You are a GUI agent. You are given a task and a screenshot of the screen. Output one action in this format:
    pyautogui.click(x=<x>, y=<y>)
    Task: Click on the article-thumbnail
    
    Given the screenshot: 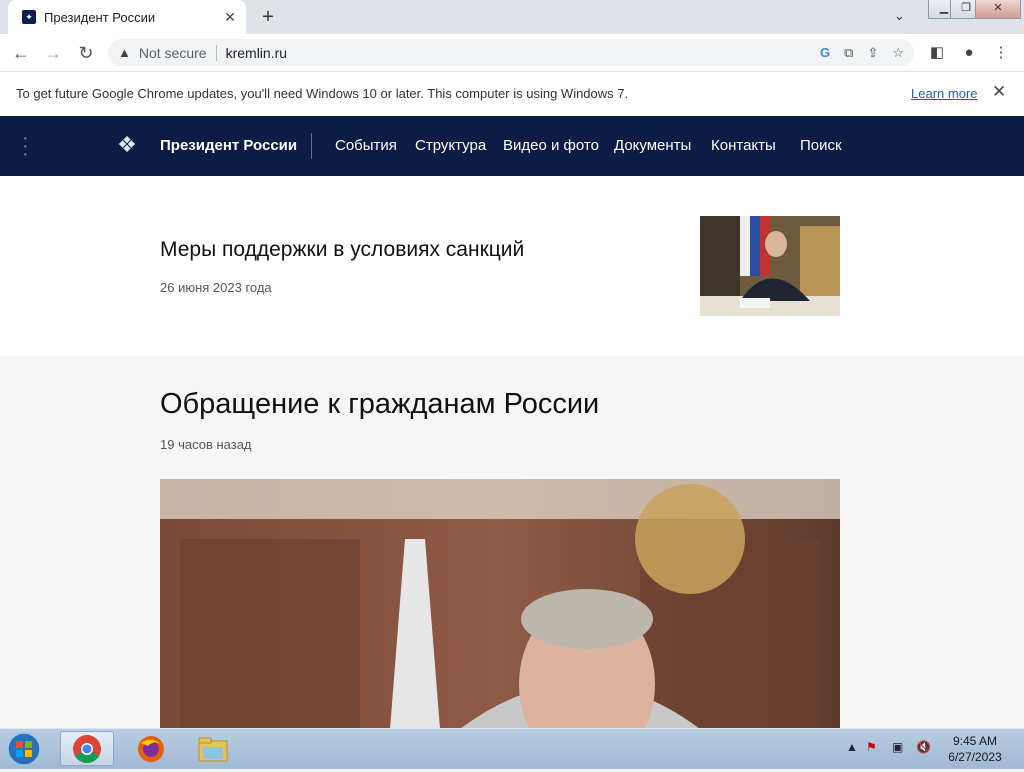 What is the action you would take?
    pyautogui.click(x=770, y=266)
    